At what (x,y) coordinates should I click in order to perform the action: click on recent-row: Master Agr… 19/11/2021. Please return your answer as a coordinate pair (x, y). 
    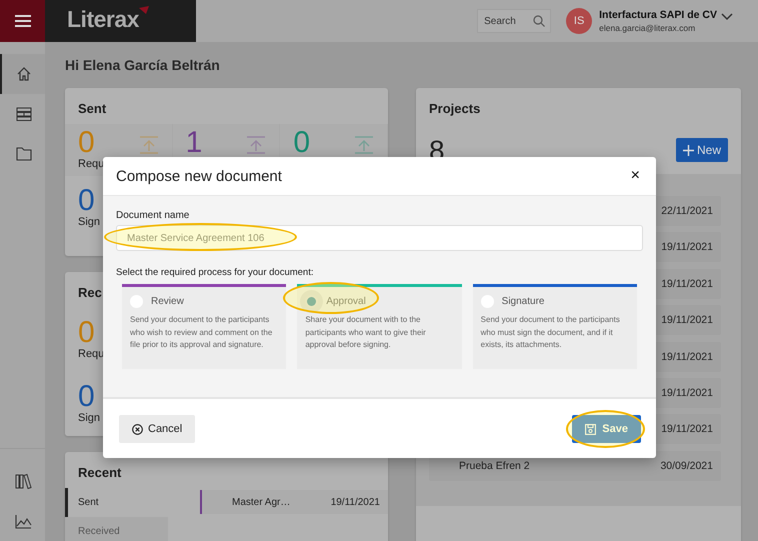
    Looking at the image, I should click on (294, 502).